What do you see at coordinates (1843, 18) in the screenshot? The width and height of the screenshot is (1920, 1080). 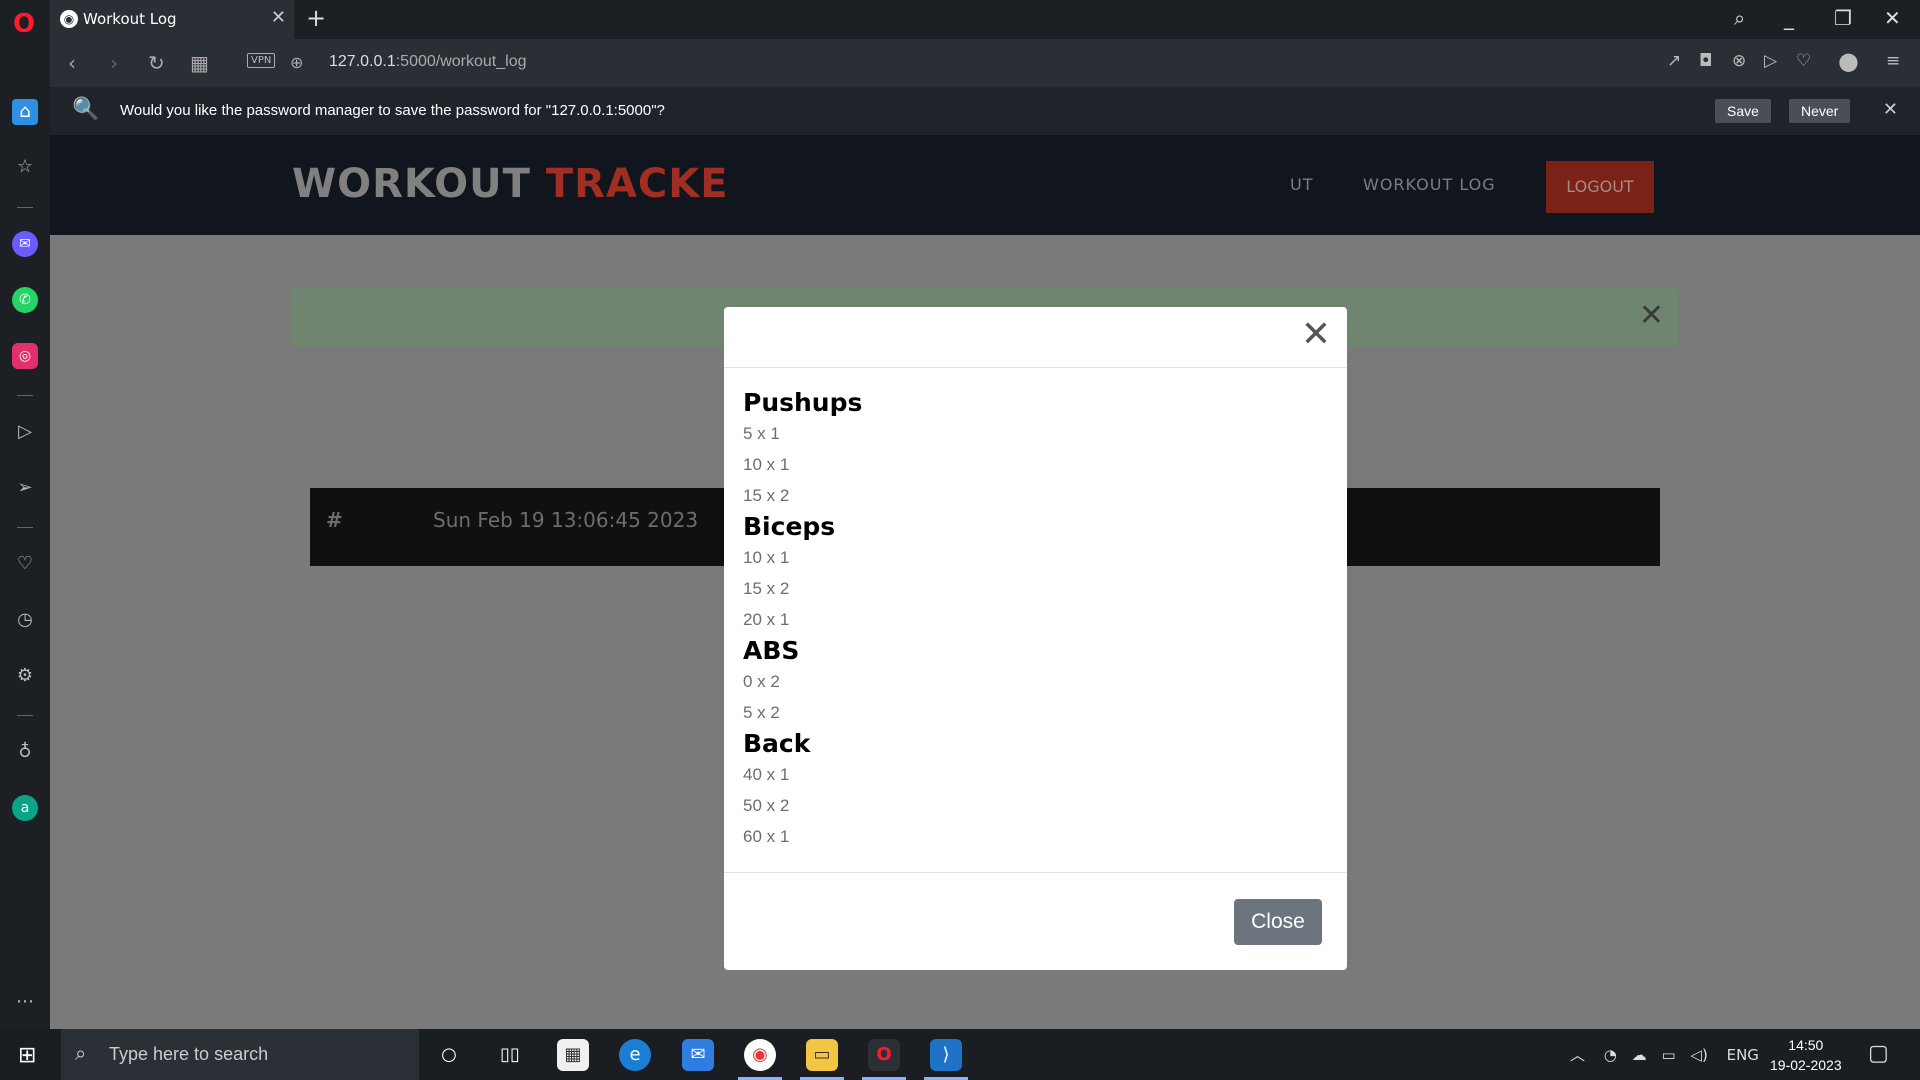 I see `restore-icon: ❐` at bounding box center [1843, 18].